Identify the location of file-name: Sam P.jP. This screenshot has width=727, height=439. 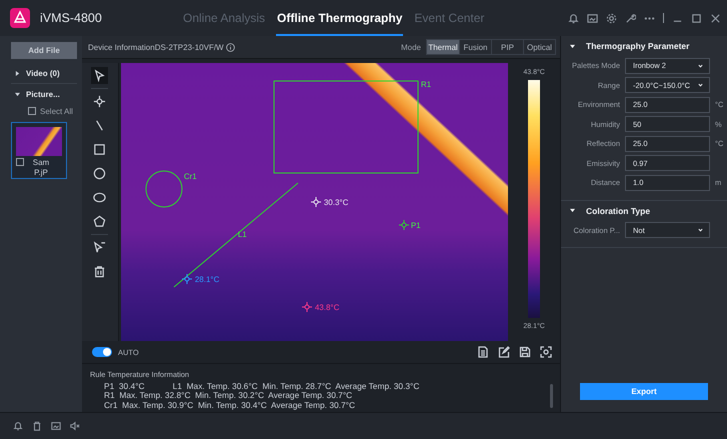
(41, 168).